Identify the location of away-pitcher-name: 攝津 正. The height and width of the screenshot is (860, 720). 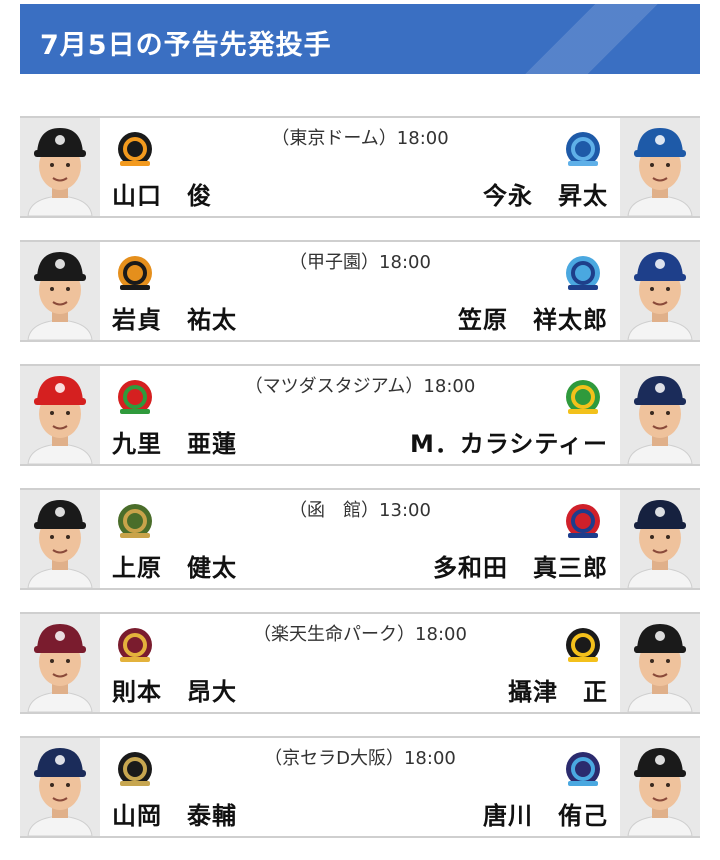
(558, 689).